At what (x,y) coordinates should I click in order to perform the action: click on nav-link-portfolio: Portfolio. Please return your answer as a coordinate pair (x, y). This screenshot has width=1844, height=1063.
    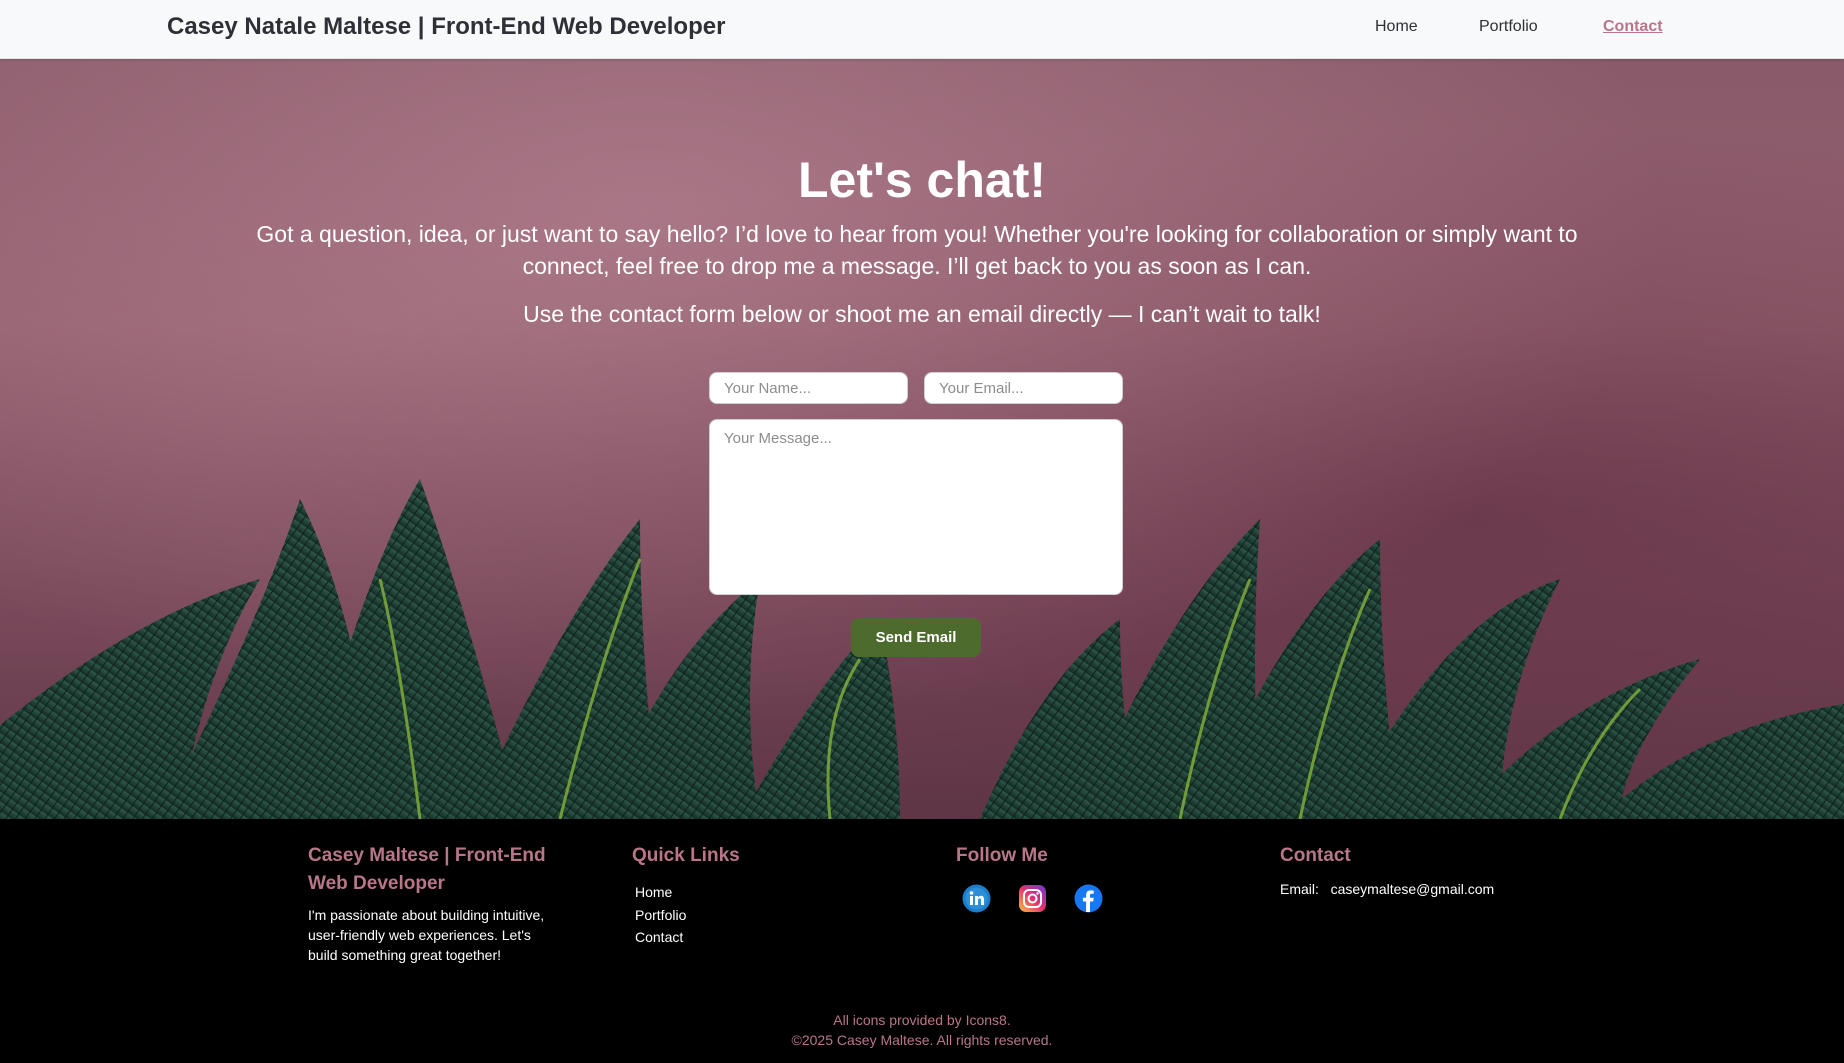
    Looking at the image, I should click on (1508, 27).